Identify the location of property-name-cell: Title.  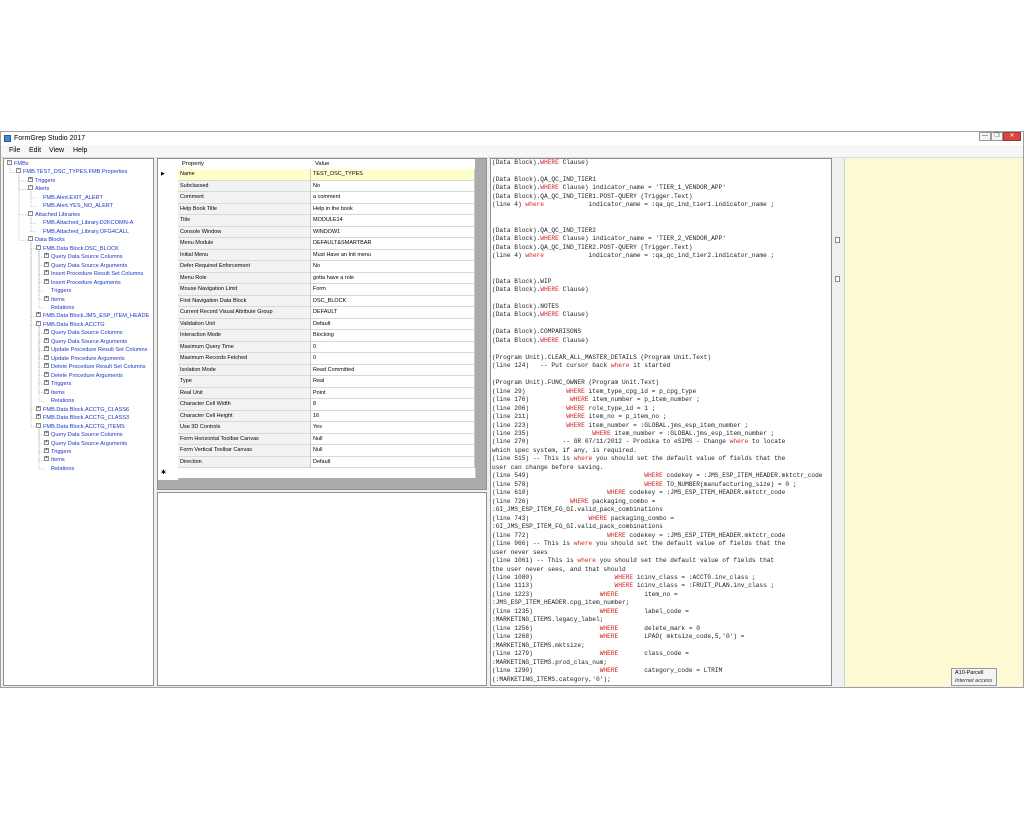
(244, 221).